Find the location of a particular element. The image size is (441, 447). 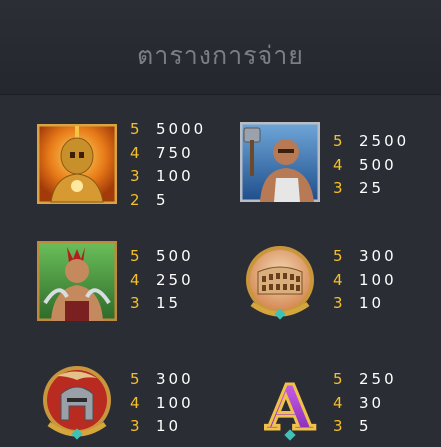

colosseum-icon is located at coordinates (280, 282).